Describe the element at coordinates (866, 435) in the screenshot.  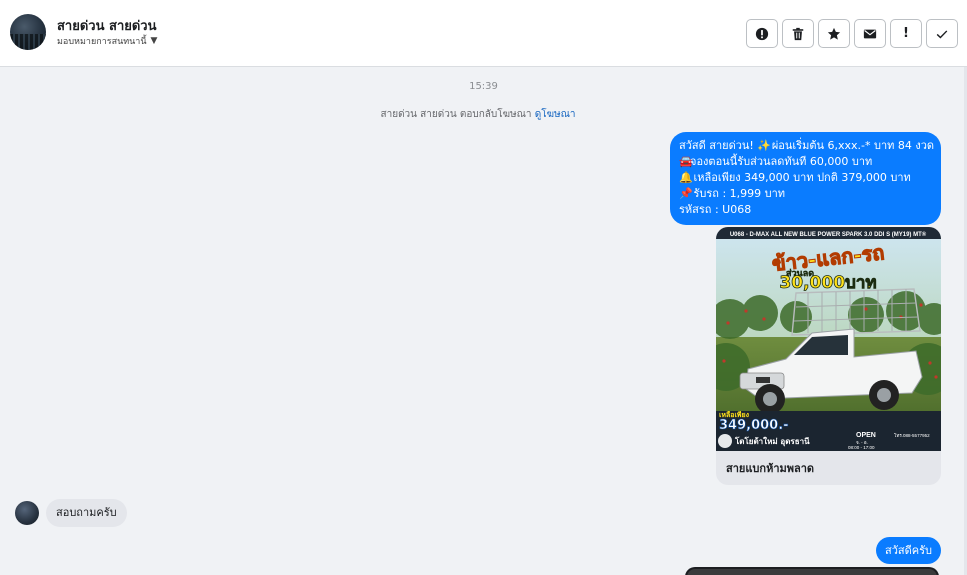
I see `ad-open-label: OPEN` at that location.